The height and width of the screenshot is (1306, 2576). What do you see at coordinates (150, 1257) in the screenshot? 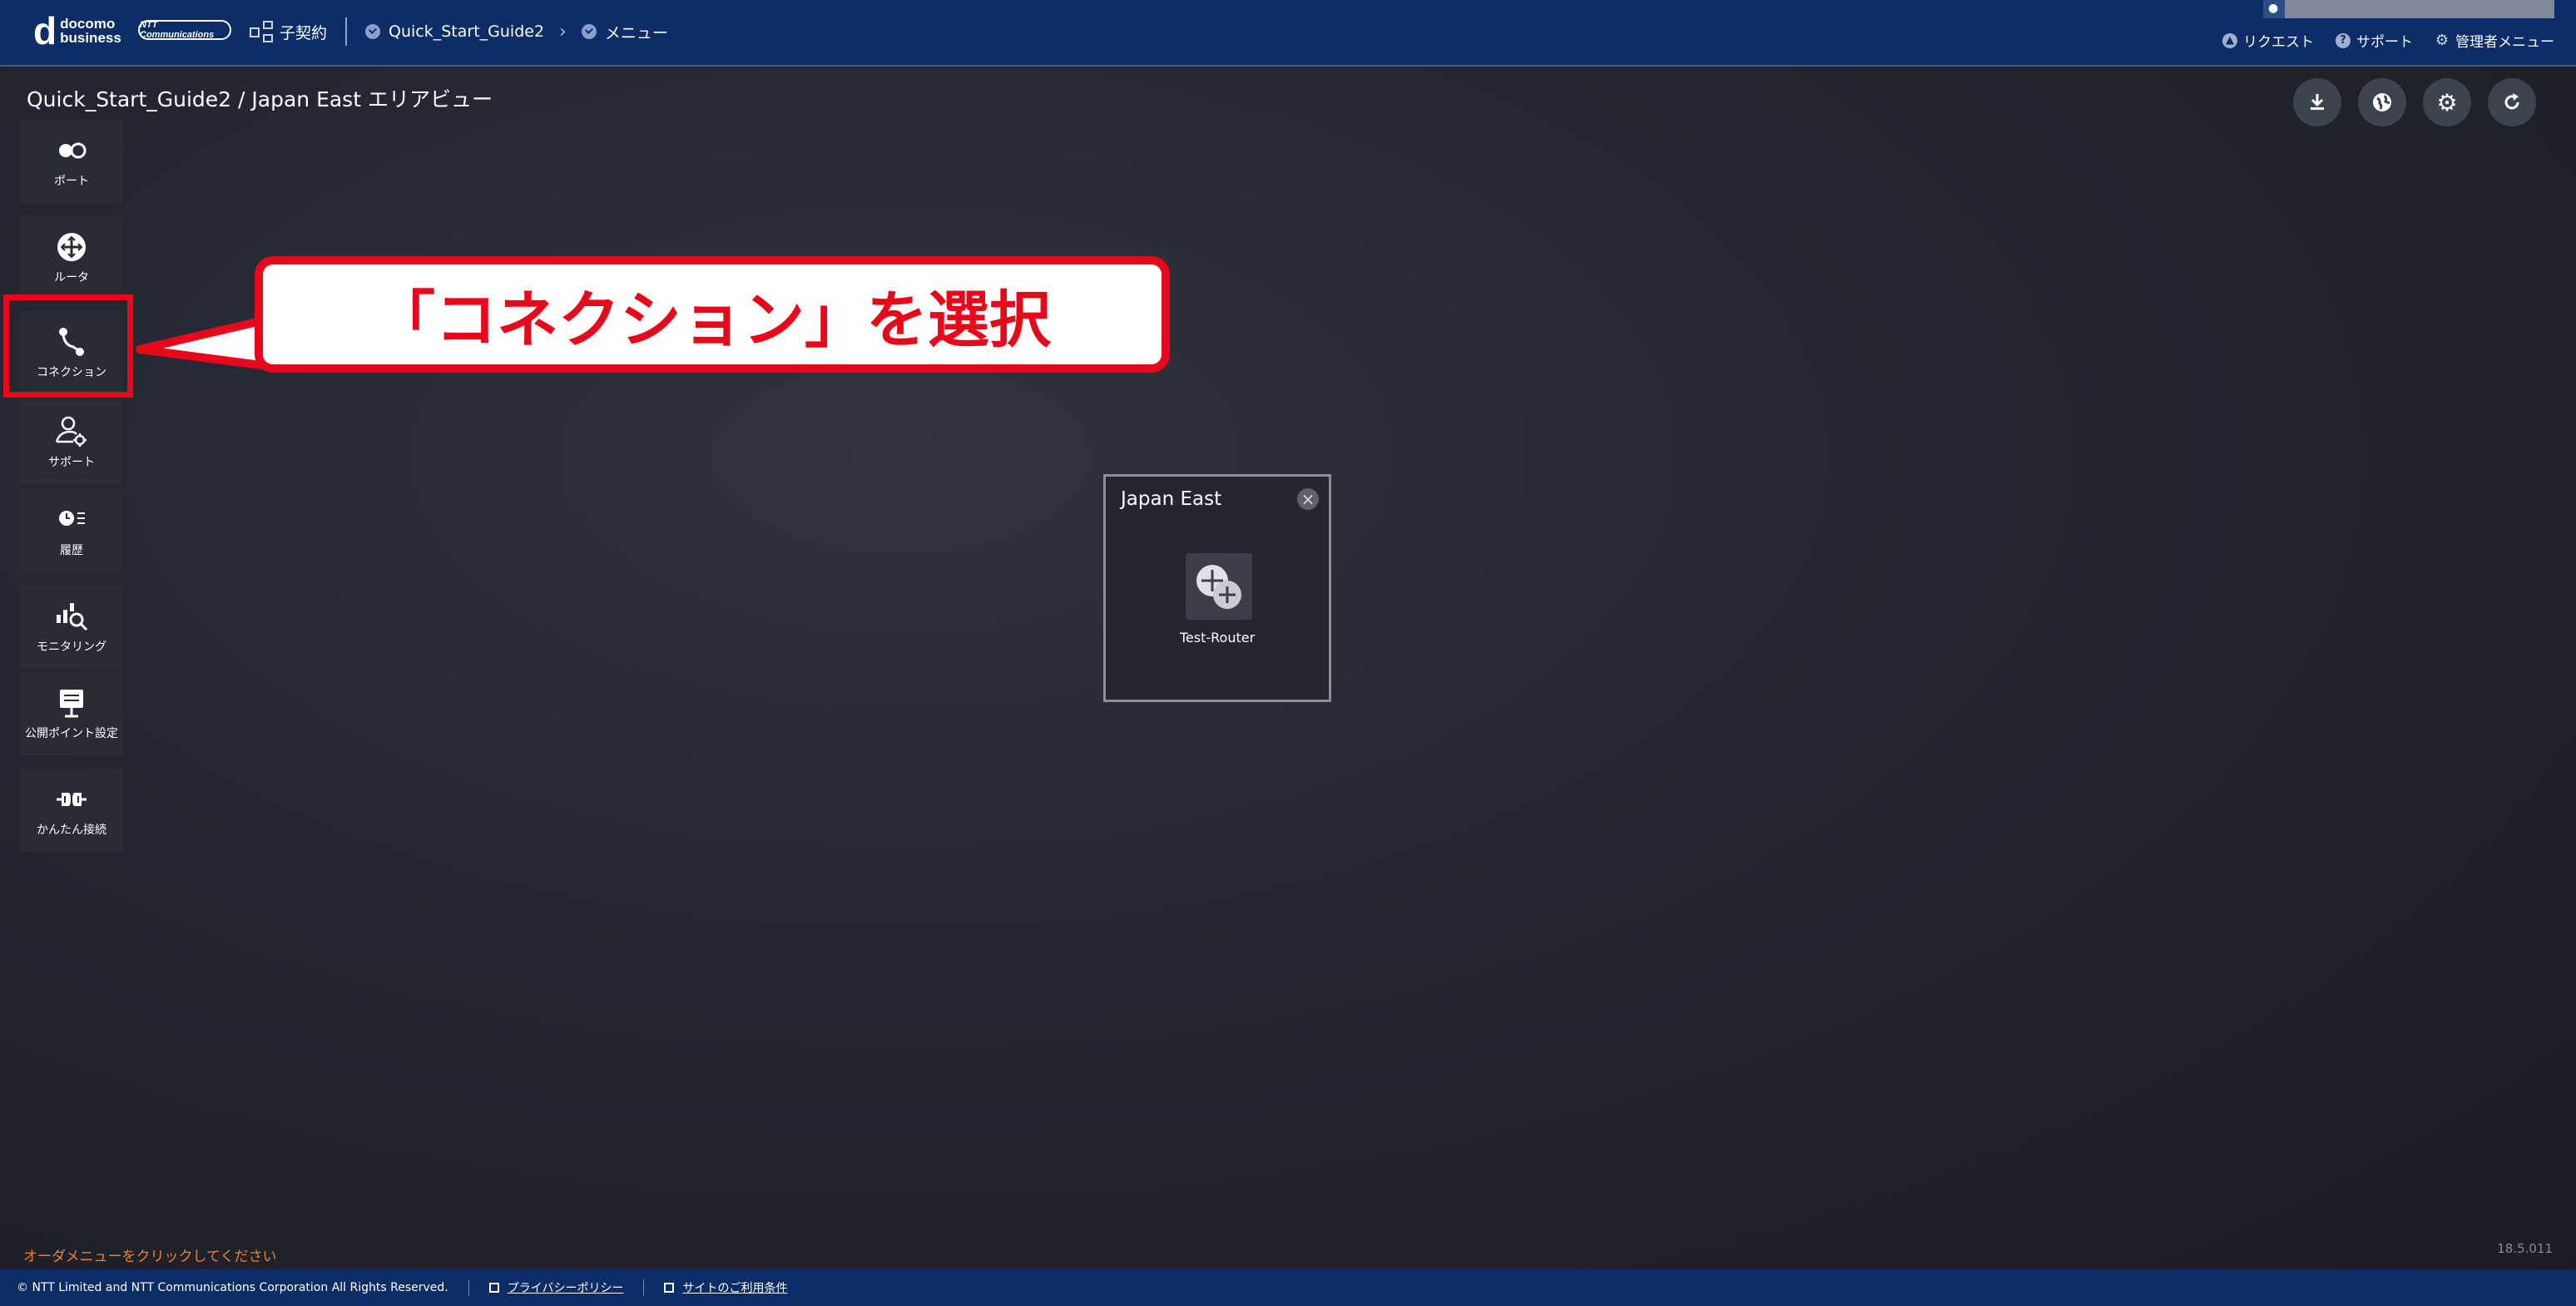
I see `order-menu-message: オーダメニューをクリックしてください` at bounding box center [150, 1257].